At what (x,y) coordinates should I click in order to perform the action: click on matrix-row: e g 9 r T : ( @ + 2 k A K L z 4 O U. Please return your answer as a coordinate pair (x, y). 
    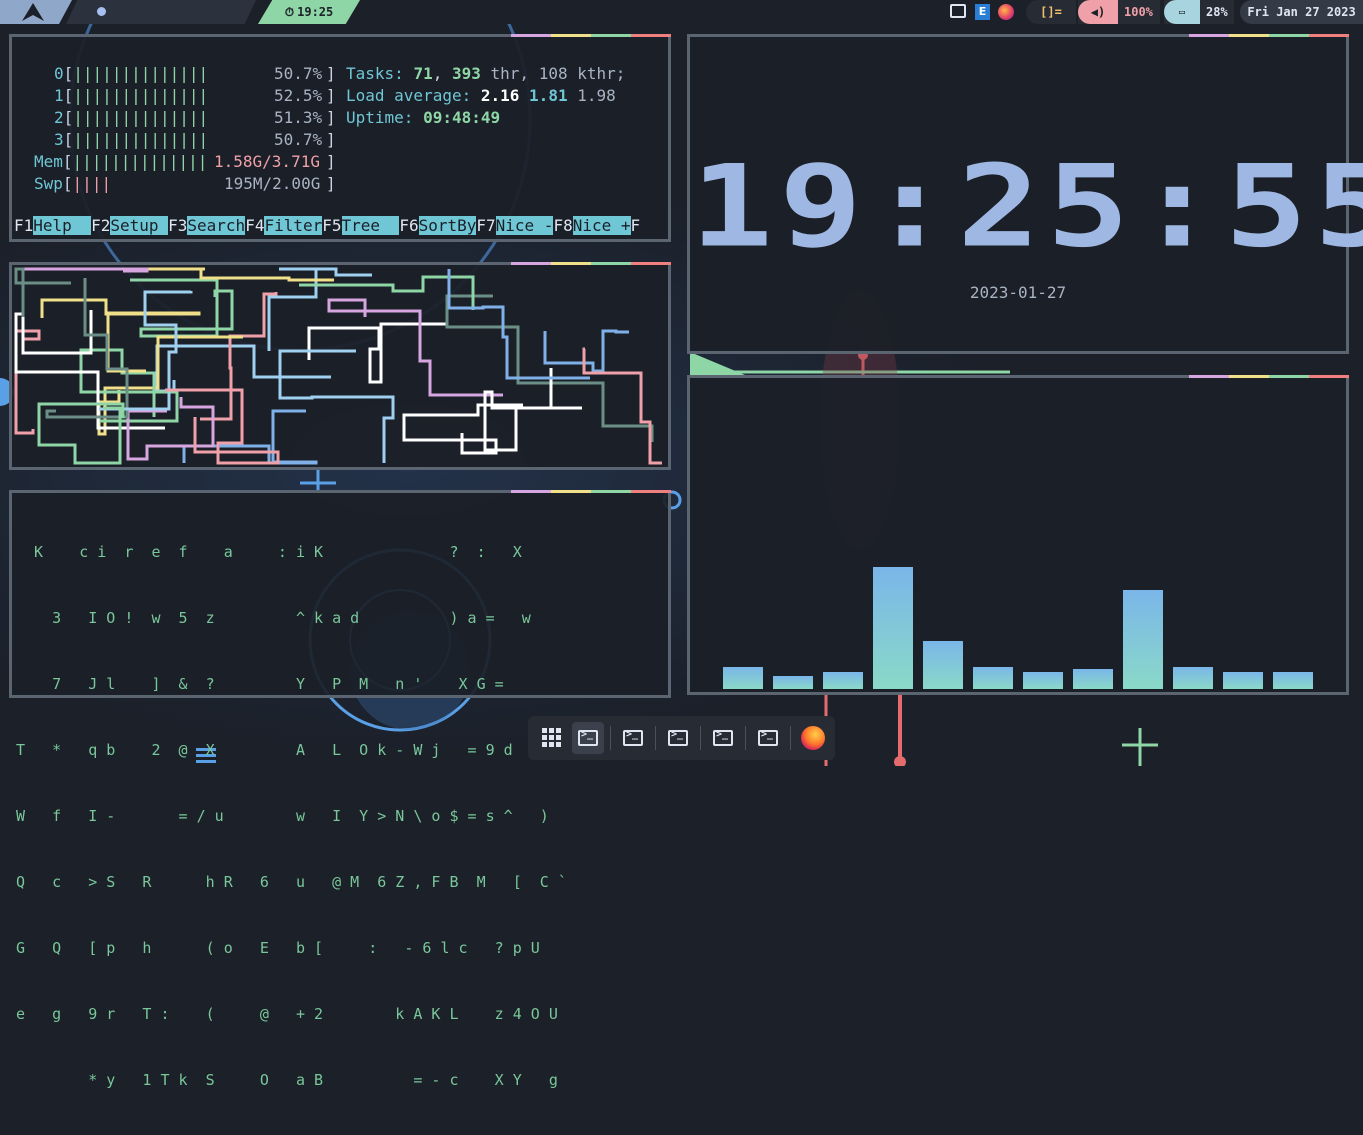
    Looking at the image, I should click on (287, 1014).